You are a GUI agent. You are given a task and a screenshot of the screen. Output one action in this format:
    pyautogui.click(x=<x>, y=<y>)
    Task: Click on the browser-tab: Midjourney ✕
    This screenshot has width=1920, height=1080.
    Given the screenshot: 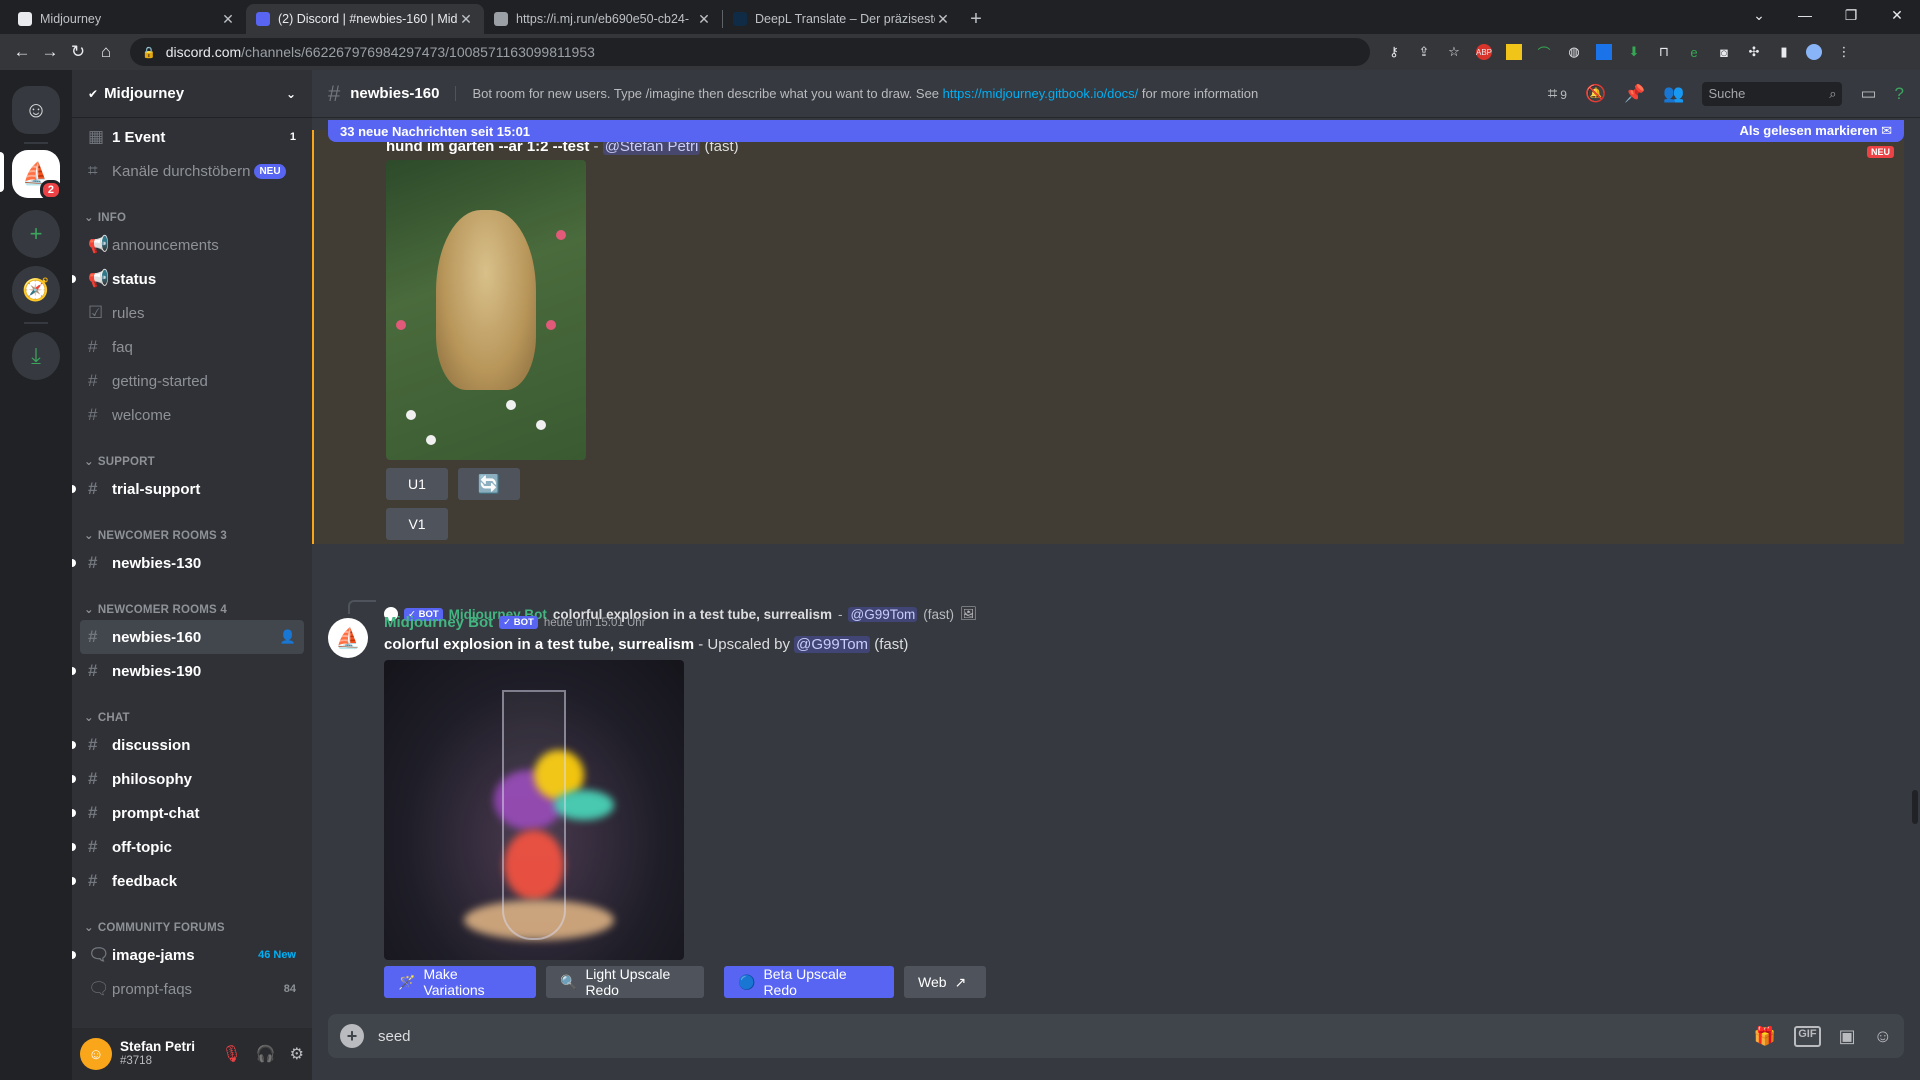 What is the action you would take?
    pyautogui.click(x=127, y=19)
    